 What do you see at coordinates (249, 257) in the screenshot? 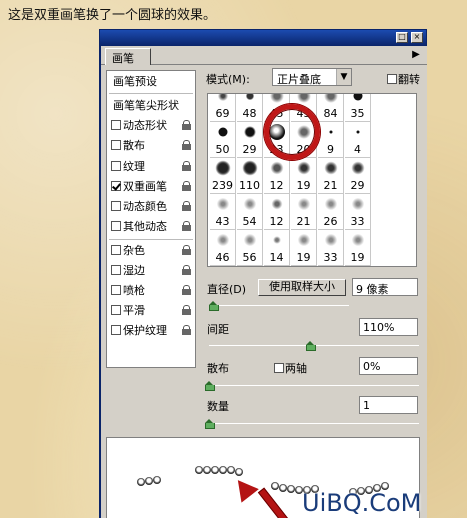
I see `brush-tip-size: 56` at bounding box center [249, 257].